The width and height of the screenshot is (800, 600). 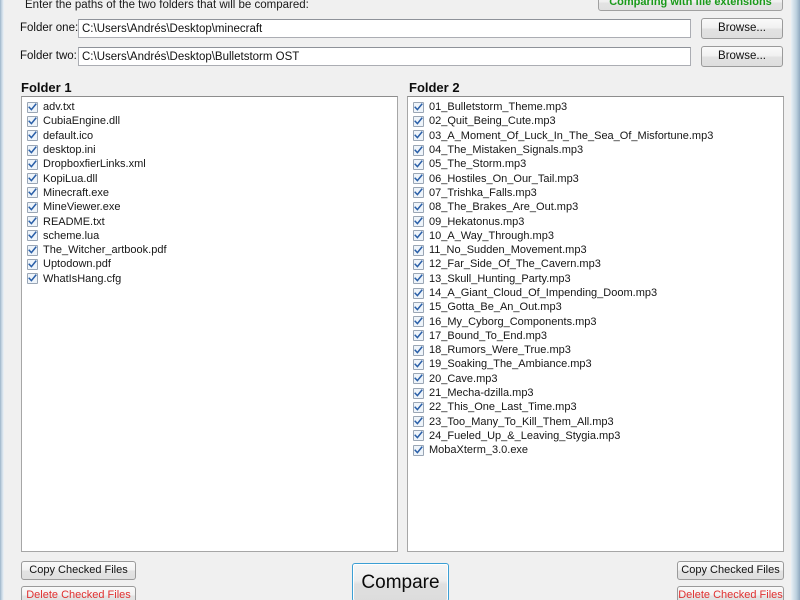 What do you see at coordinates (209, 136) in the screenshot?
I see `file-list-item: default.ico` at bounding box center [209, 136].